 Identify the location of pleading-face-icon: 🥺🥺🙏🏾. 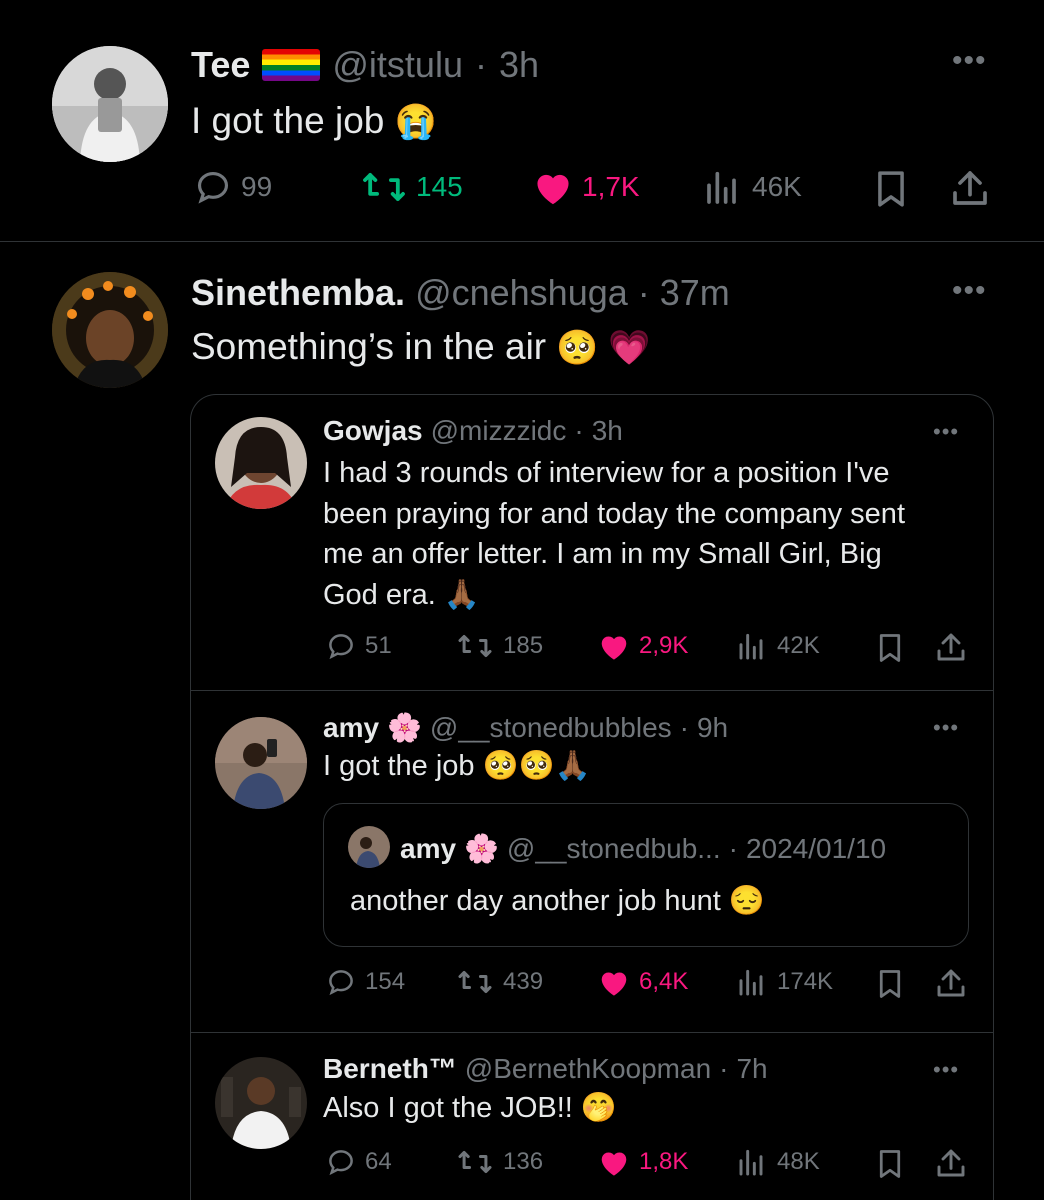
(536, 766).